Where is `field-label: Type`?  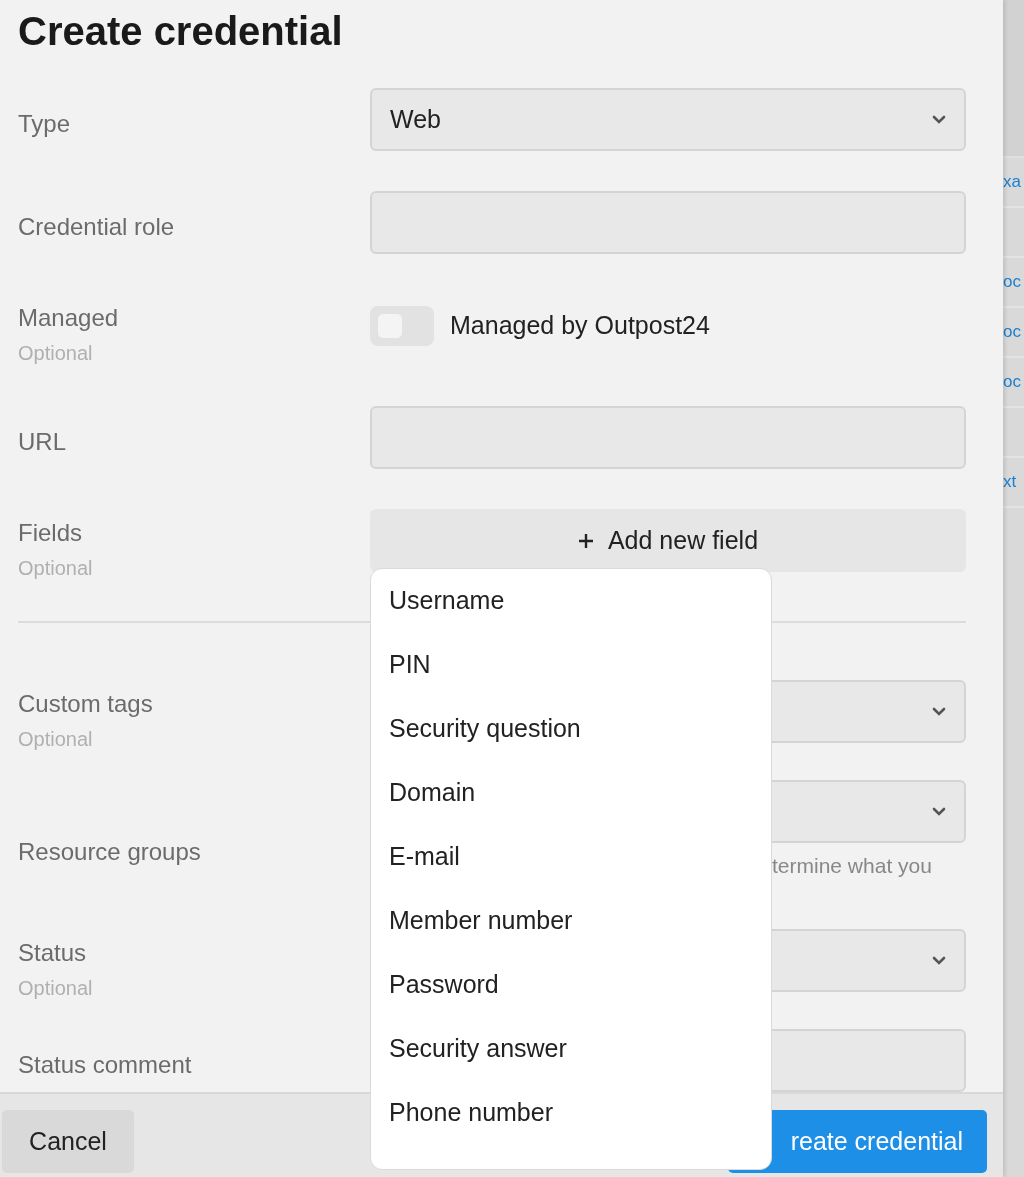 field-label: Type is located at coordinates (45, 124).